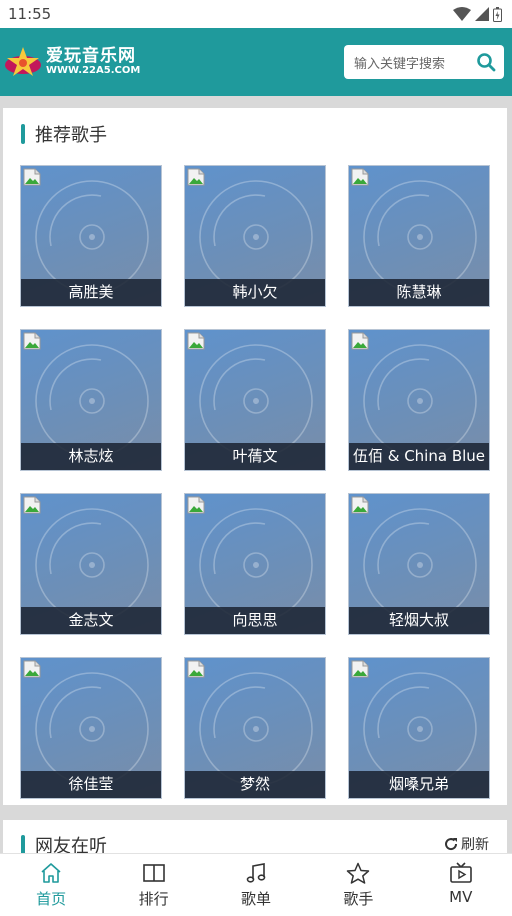  What do you see at coordinates (482, 14) in the screenshot?
I see `signal-icon` at bounding box center [482, 14].